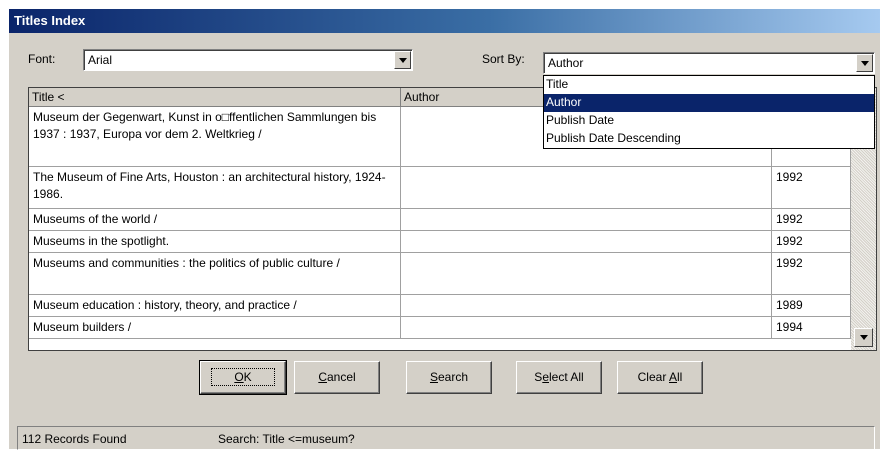  What do you see at coordinates (74, 439) in the screenshot?
I see `records-found-text: 112 Records Found` at bounding box center [74, 439].